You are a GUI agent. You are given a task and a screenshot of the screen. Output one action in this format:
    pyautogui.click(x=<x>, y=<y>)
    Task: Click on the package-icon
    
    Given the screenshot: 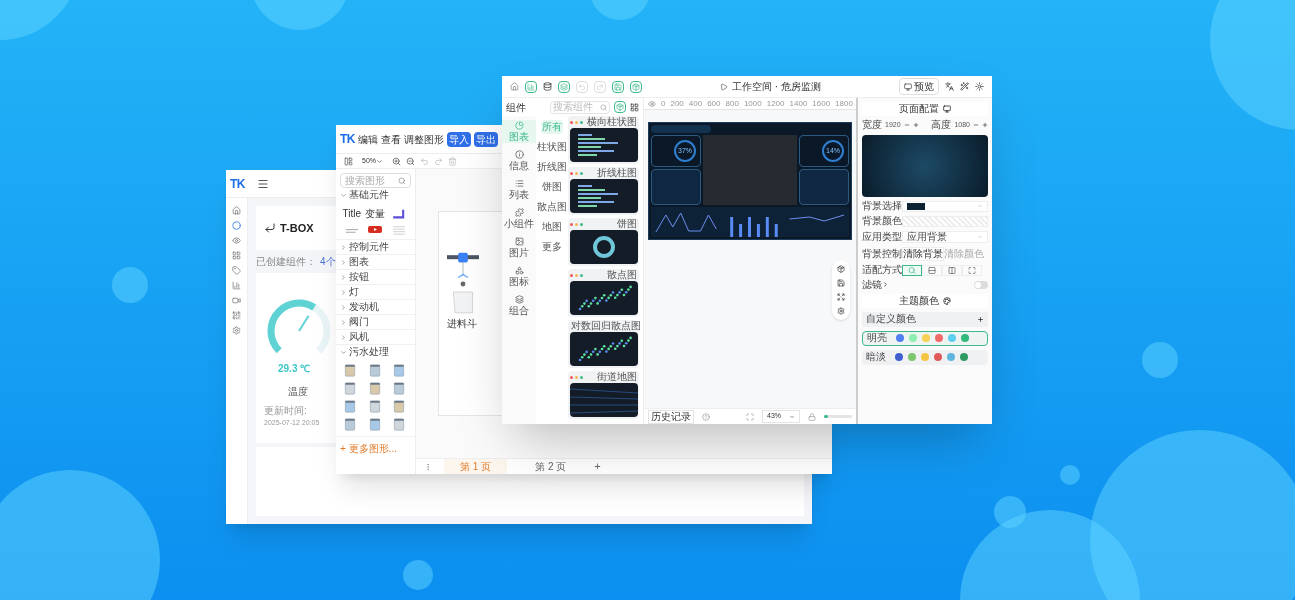 What is the action you would take?
    pyautogui.click(x=841, y=269)
    